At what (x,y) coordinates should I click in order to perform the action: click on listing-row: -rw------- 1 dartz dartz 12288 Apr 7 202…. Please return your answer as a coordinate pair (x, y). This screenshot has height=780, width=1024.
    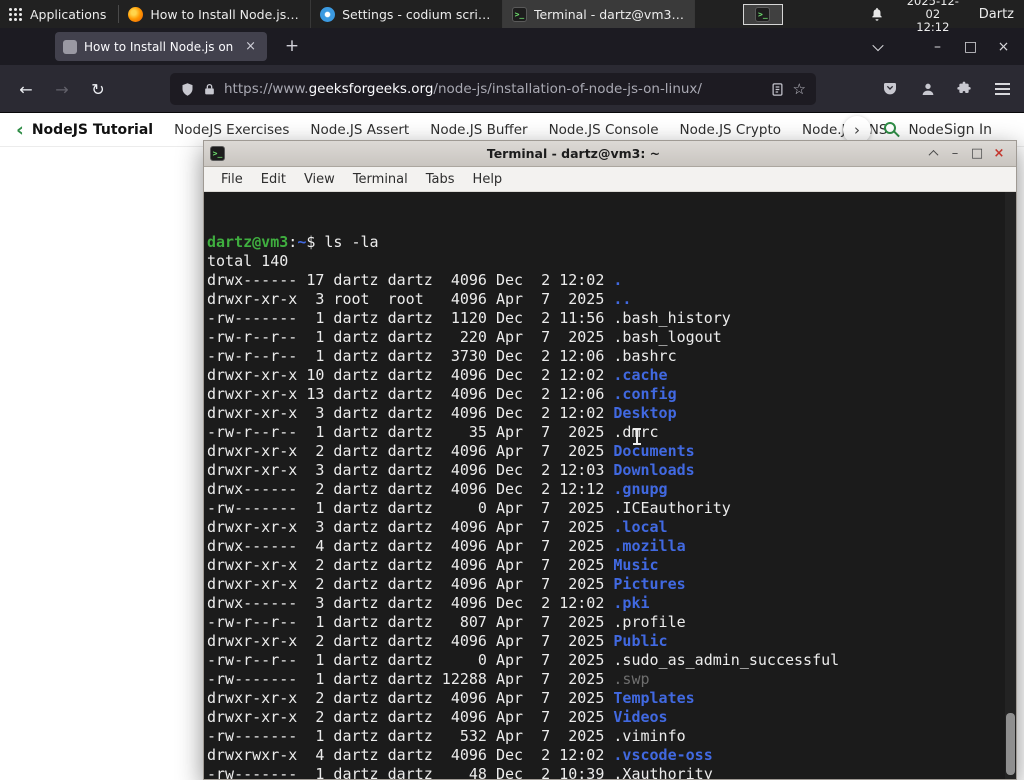
    Looking at the image, I should click on (611, 679).